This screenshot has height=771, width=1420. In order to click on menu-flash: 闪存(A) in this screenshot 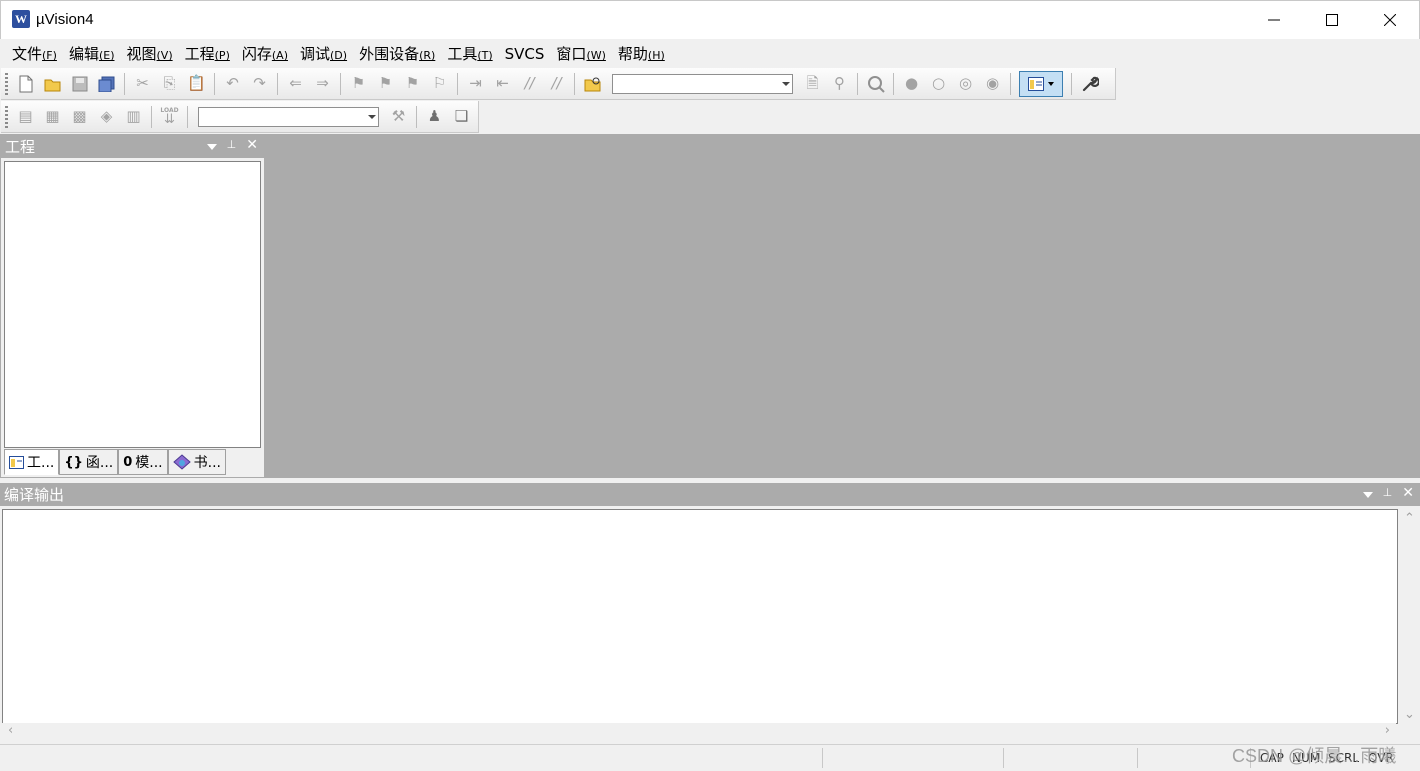, I will do `click(265, 53)`.